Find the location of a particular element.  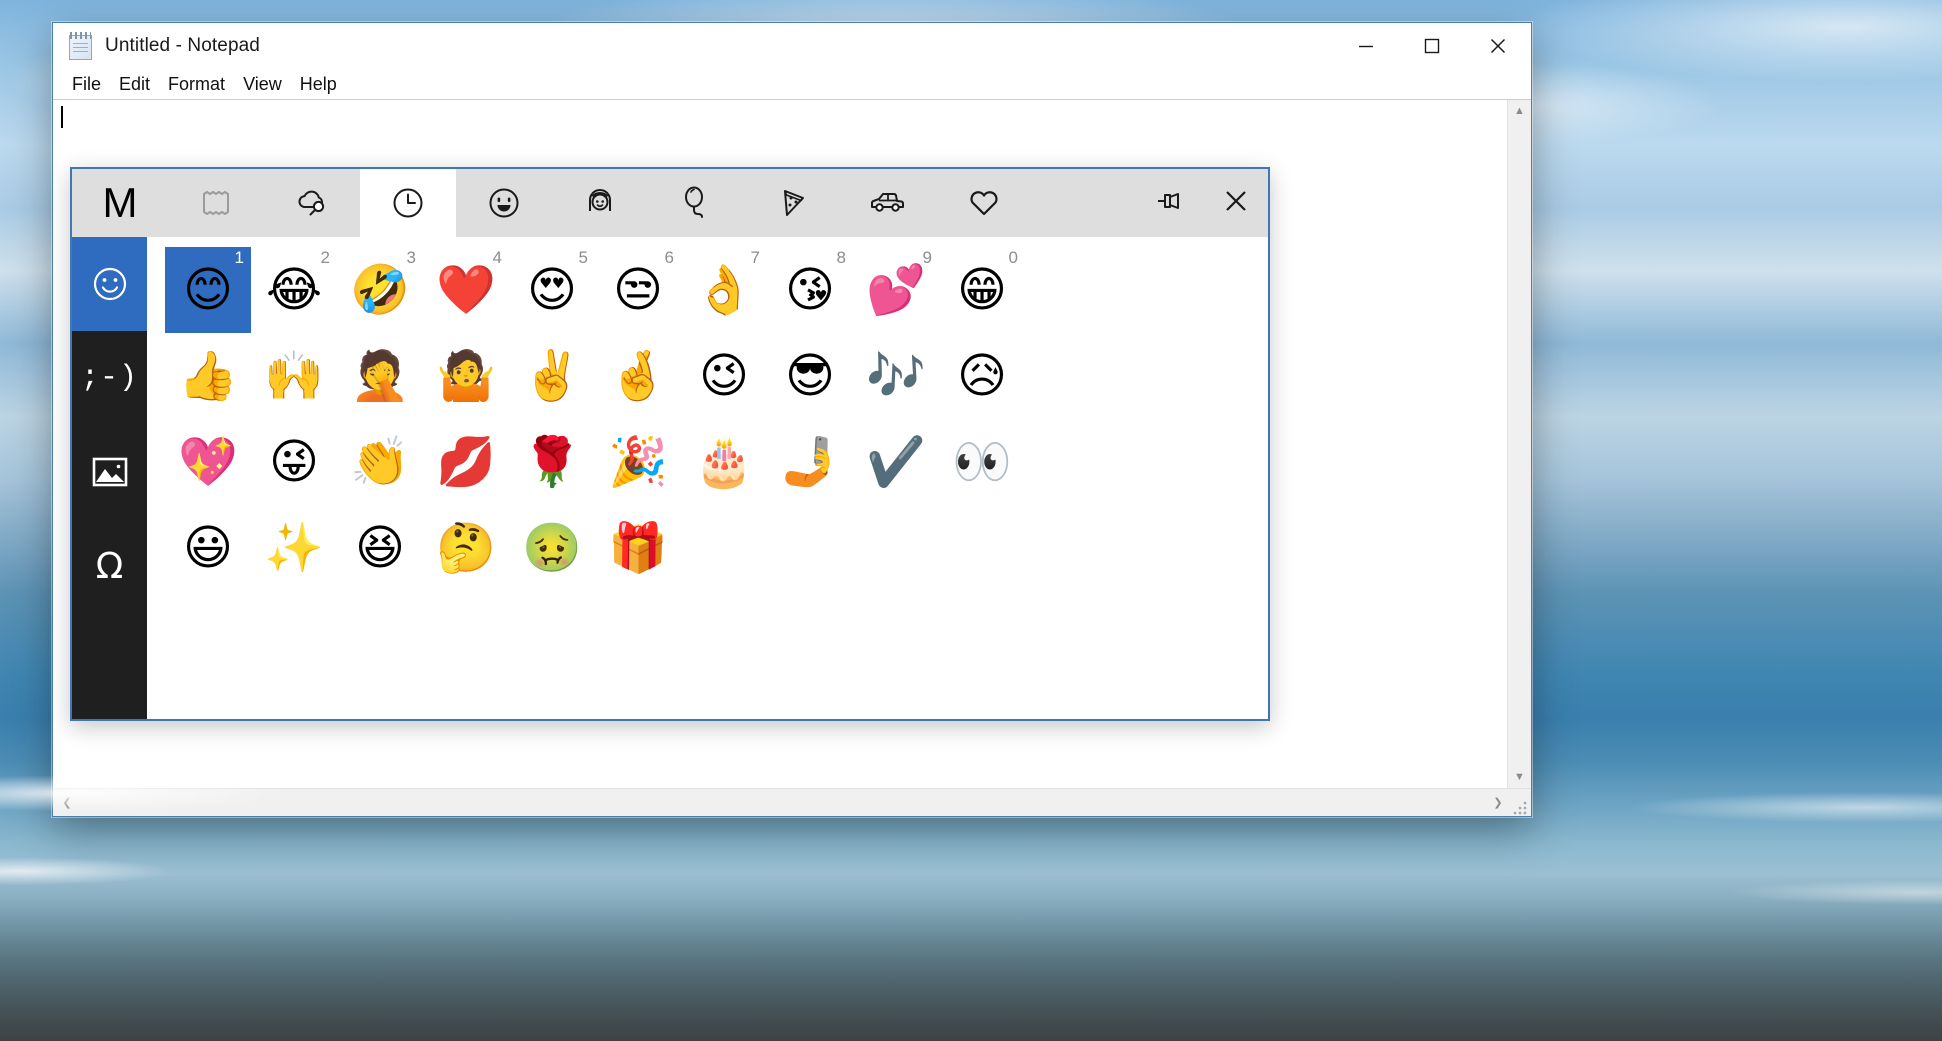

emoji-check-mark: ✔️ is located at coordinates (896, 462).